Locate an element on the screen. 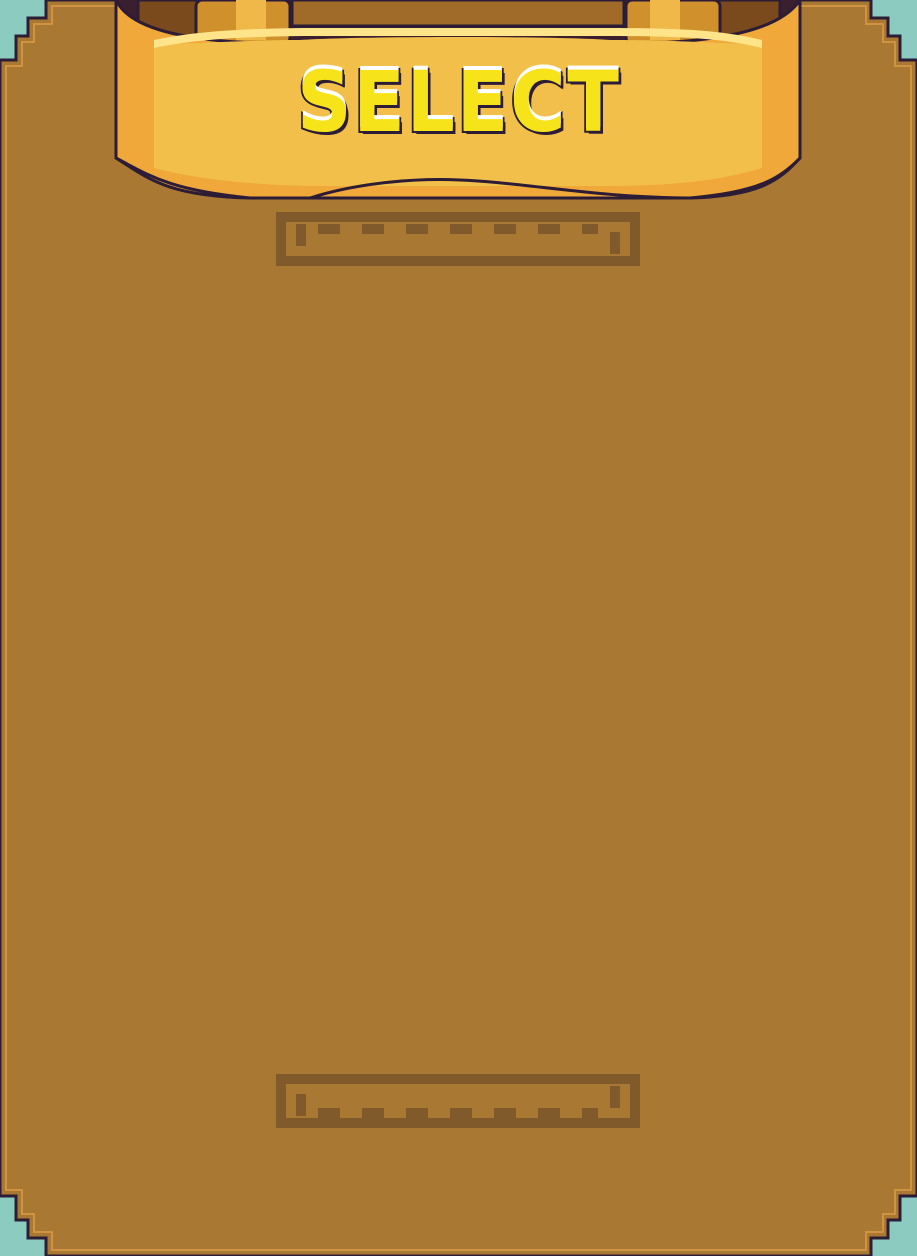 Image resolution: width=917 pixels, height=1256 pixels. panel-title: SELECT is located at coordinates (458, 102).